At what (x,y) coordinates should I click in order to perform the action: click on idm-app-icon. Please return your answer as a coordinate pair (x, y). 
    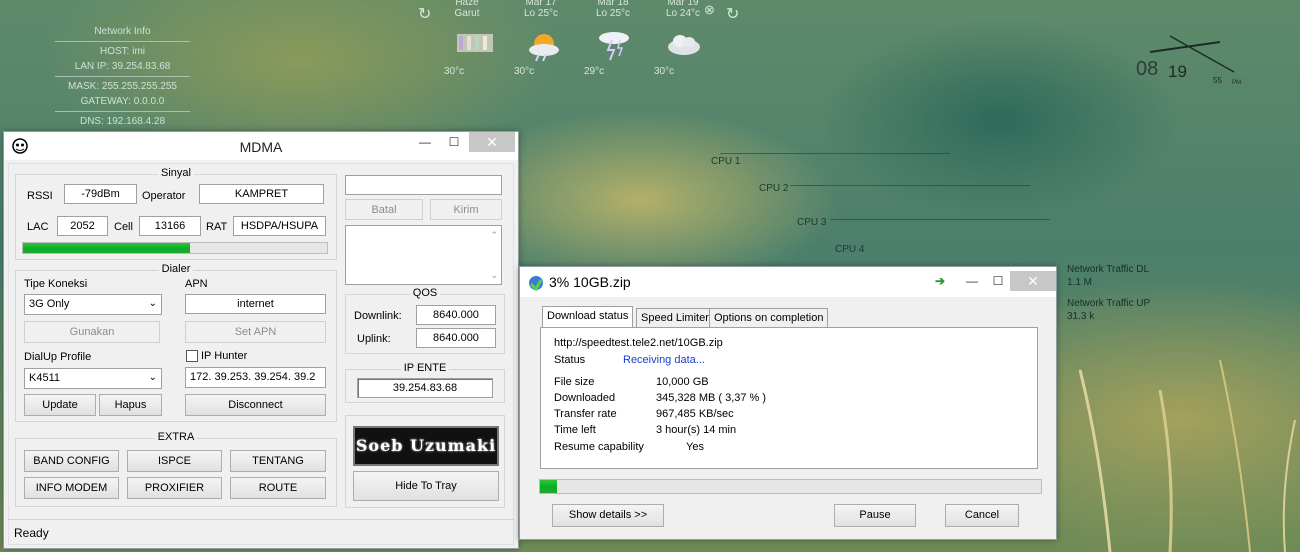
    Looking at the image, I should click on (536, 284).